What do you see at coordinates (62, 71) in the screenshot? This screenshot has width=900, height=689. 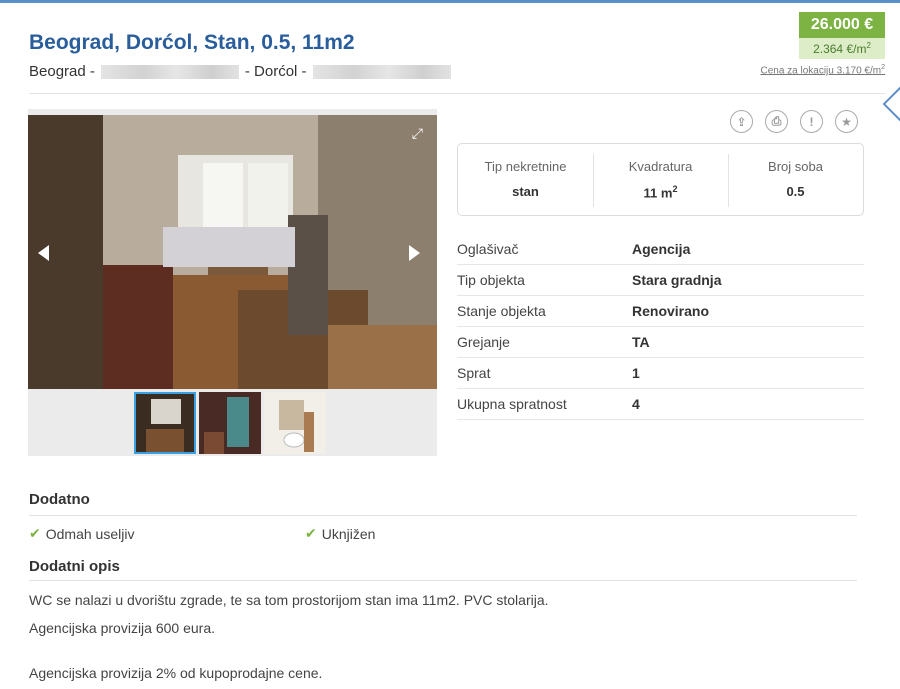 I see `location-city: Beograd -` at bounding box center [62, 71].